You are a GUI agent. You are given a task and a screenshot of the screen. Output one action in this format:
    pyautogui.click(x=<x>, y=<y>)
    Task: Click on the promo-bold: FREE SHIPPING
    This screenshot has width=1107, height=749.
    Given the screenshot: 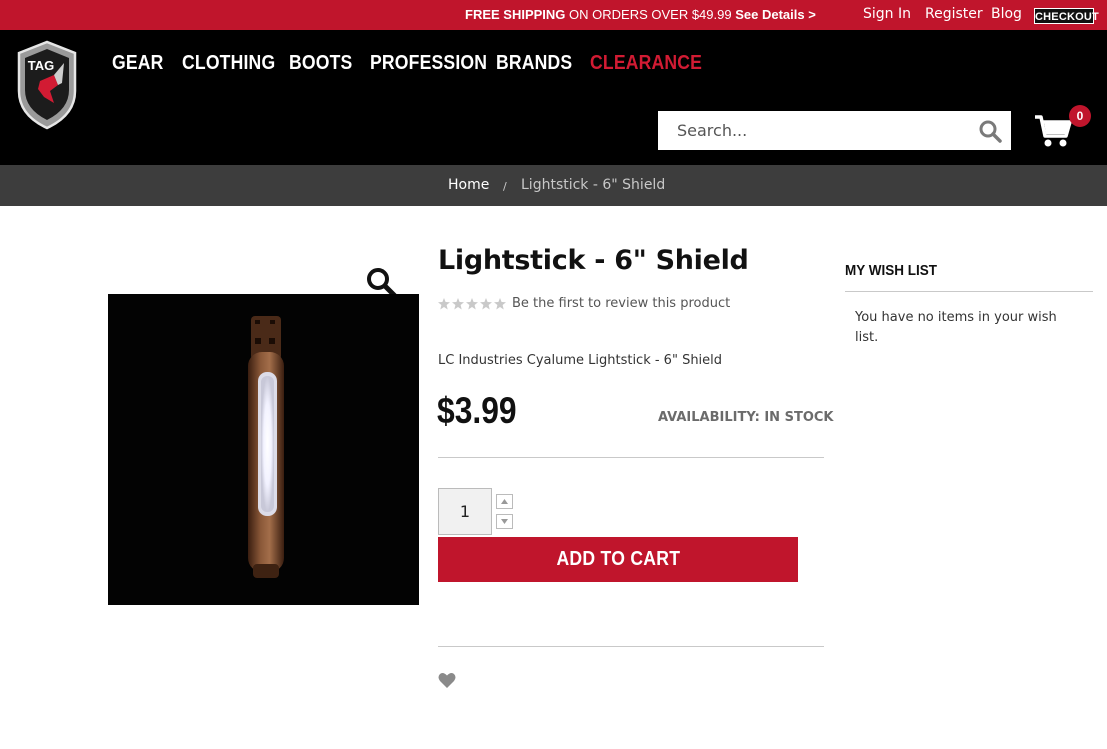 What is the action you would take?
    pyautogui.click(x=515, y=14)
    